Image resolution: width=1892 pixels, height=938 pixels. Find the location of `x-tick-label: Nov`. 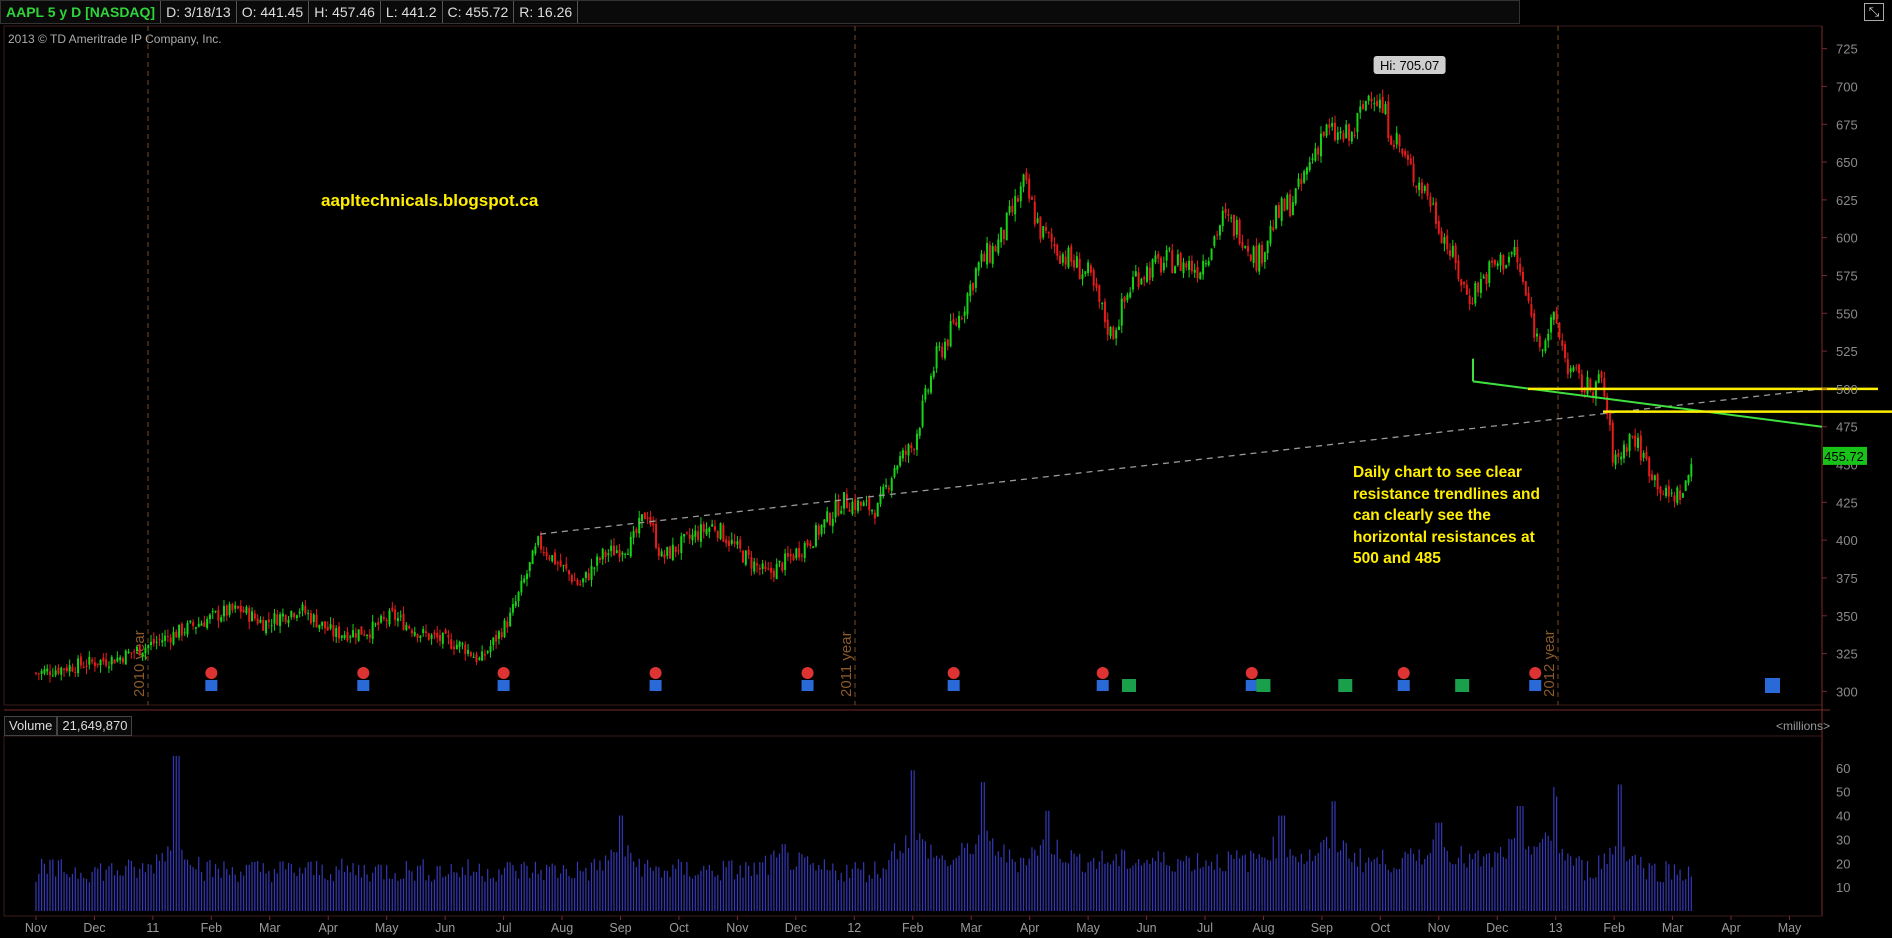

x-tick-label: Nov is located at coordinates (737, 928).